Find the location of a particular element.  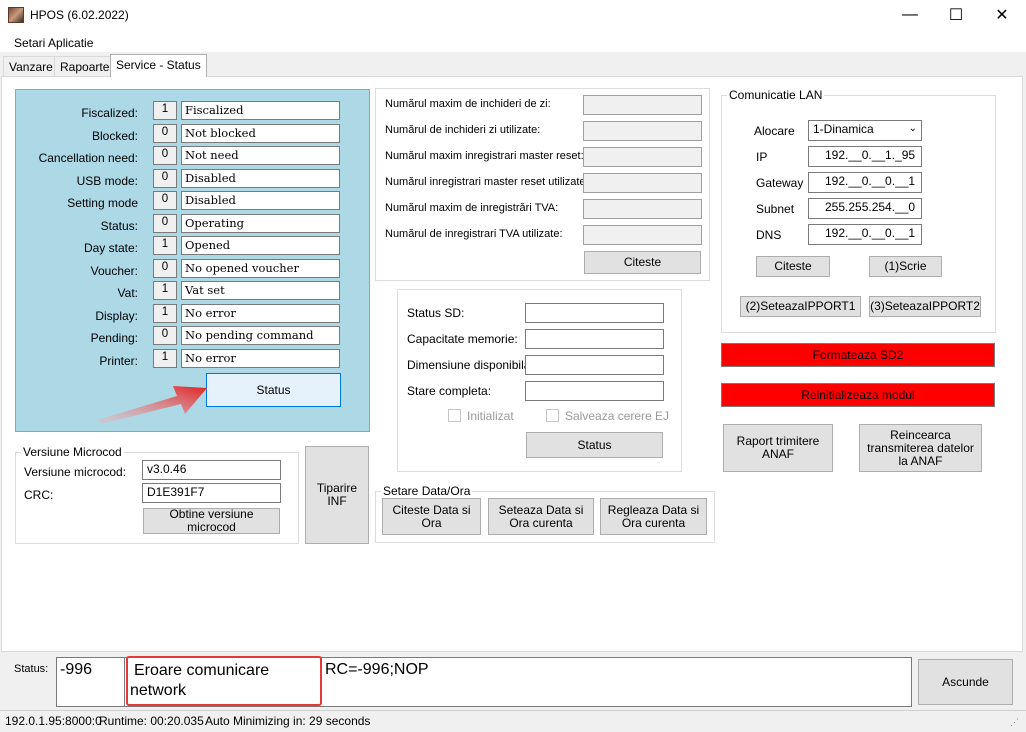

status-row-label: Display: is located at coordinates (116, 315).